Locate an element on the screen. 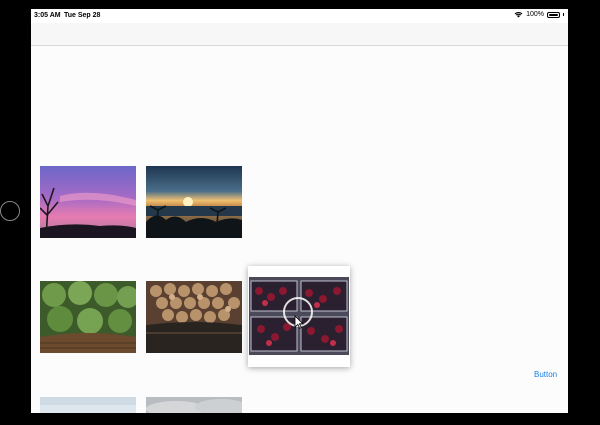  photo-thumbnail-walnuts is located at coordinates (194, 317).